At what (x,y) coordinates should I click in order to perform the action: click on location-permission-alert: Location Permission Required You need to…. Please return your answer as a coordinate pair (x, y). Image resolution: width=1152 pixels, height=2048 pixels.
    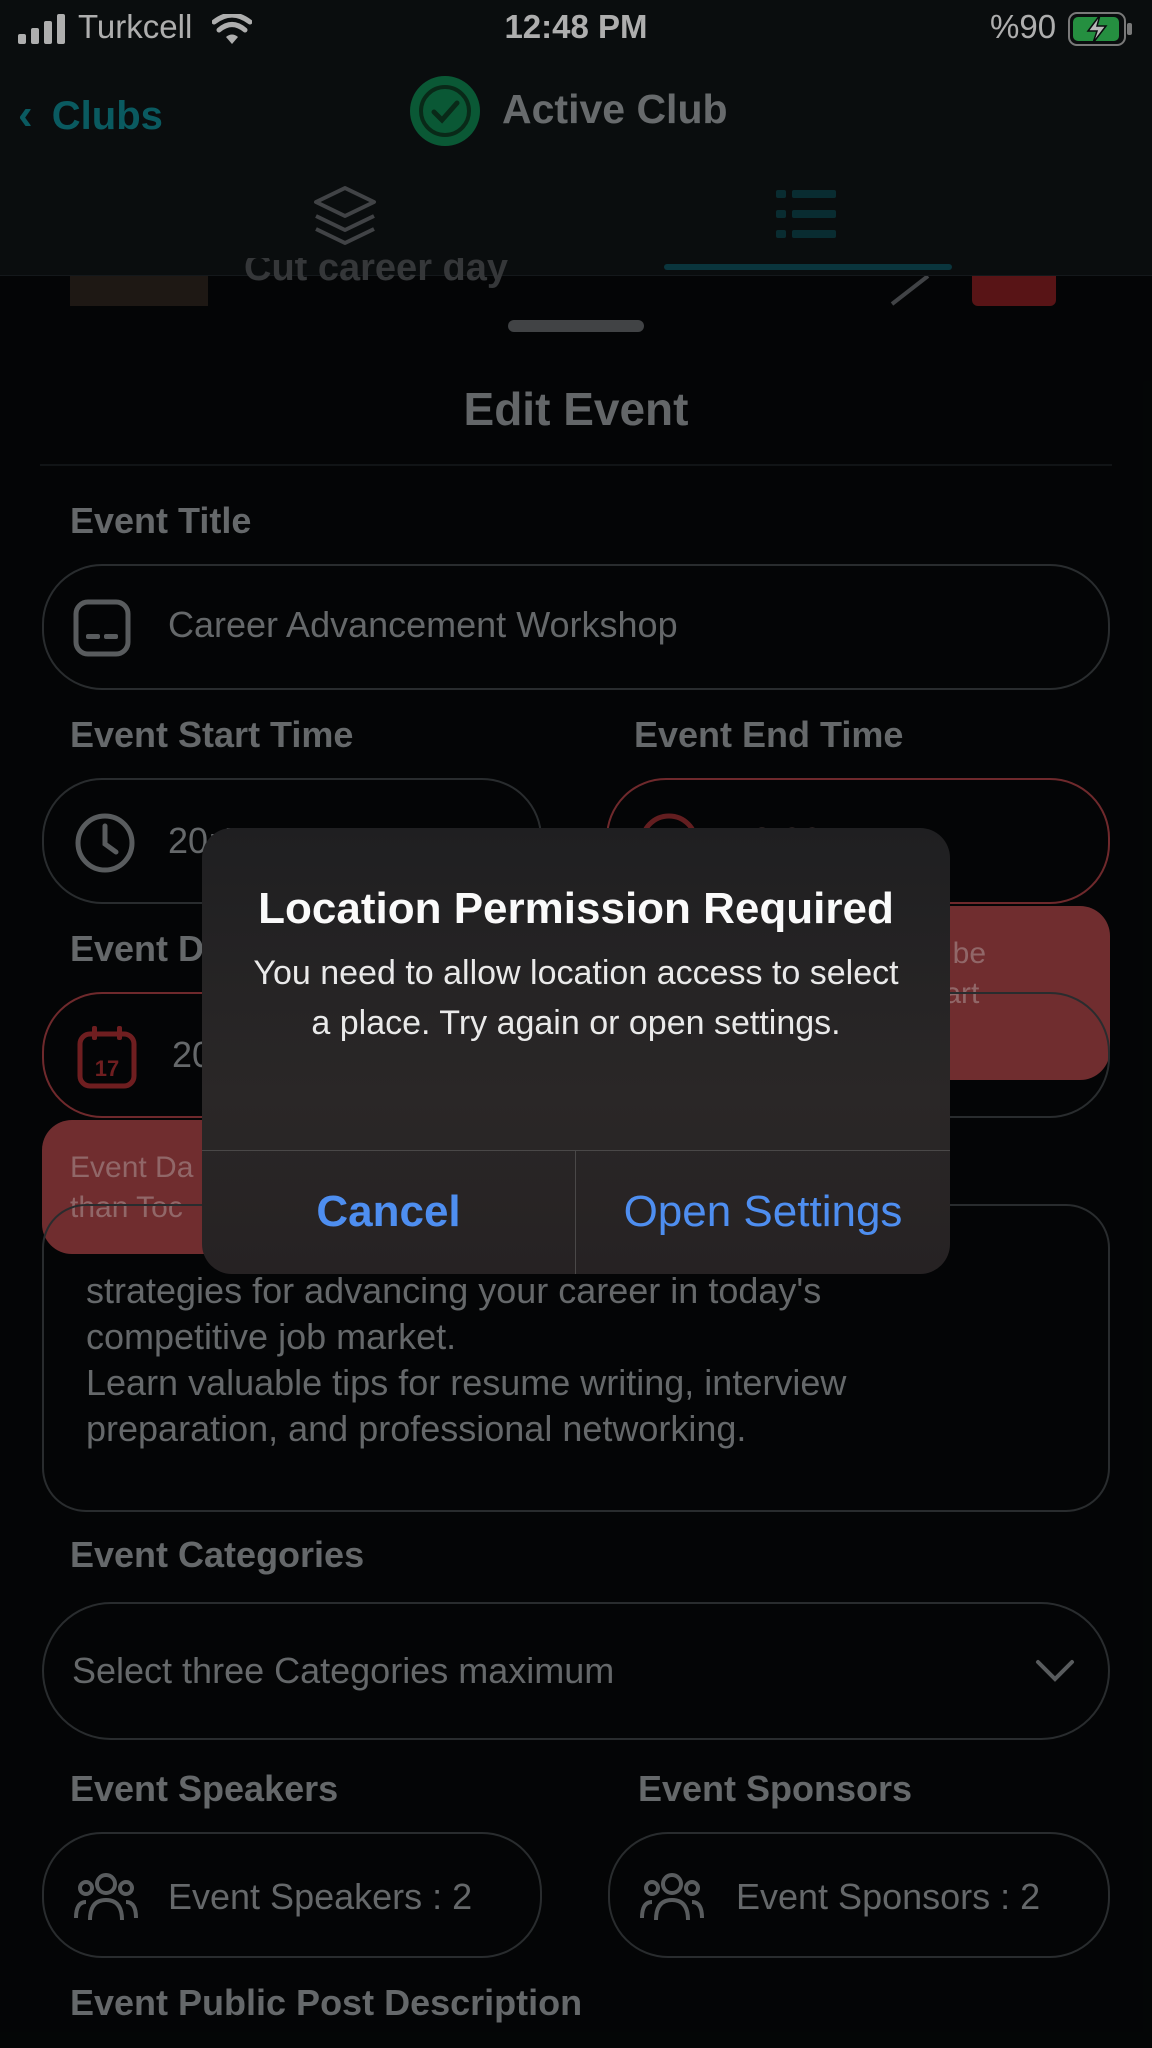
    Looking at the image, I should click on (576, 1051).